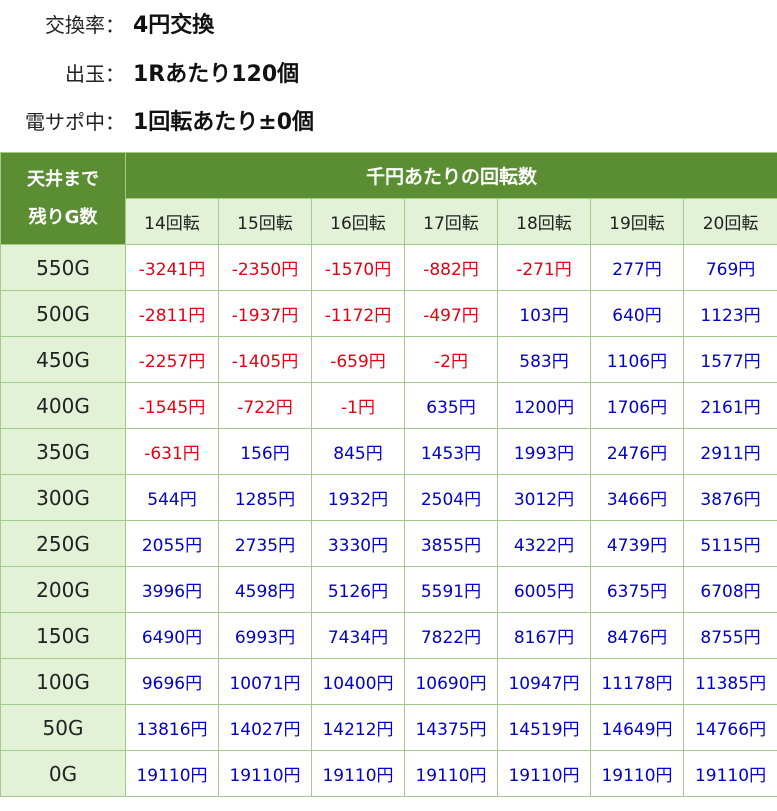  Describe the element at coordinates (637, 727) in the screenshot. I see `table-cell: 14649円` at that location.